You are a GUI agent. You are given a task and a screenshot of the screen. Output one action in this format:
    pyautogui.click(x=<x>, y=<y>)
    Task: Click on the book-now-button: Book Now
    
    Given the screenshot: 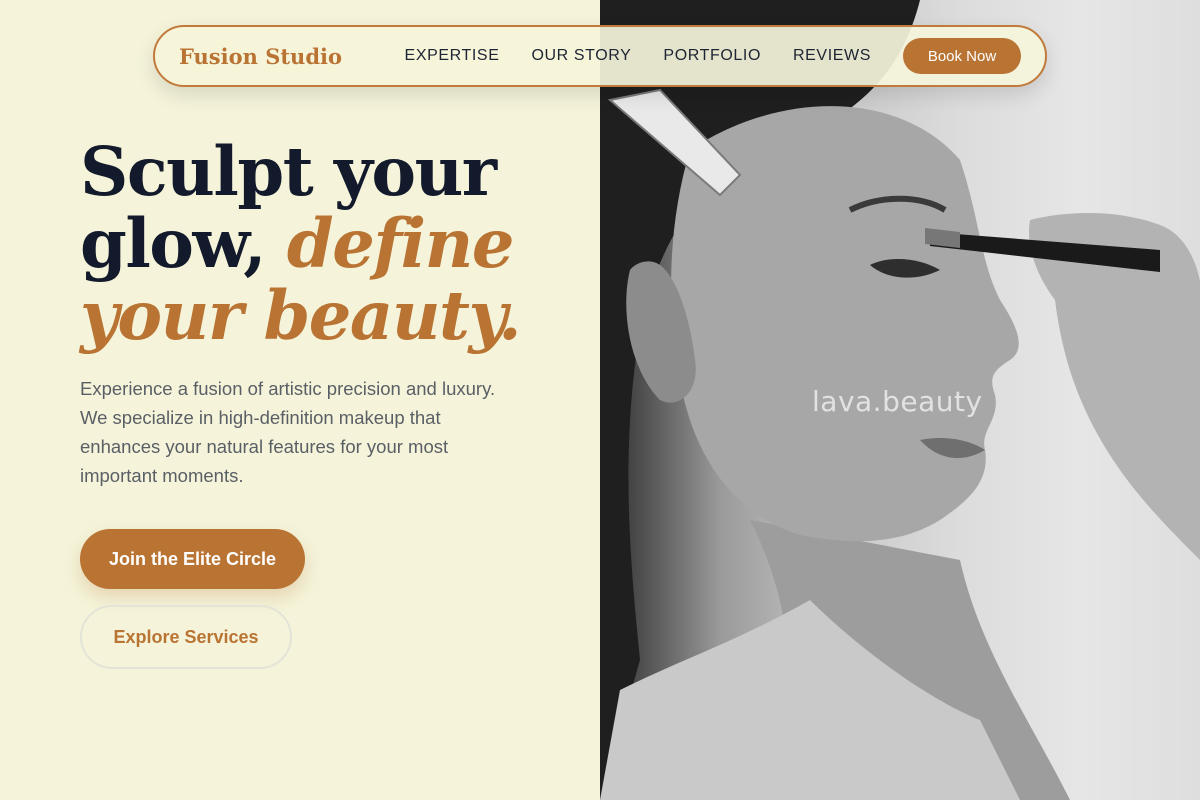 What is the action you would take?
    pyautogui.click(x=962, y=56)
    